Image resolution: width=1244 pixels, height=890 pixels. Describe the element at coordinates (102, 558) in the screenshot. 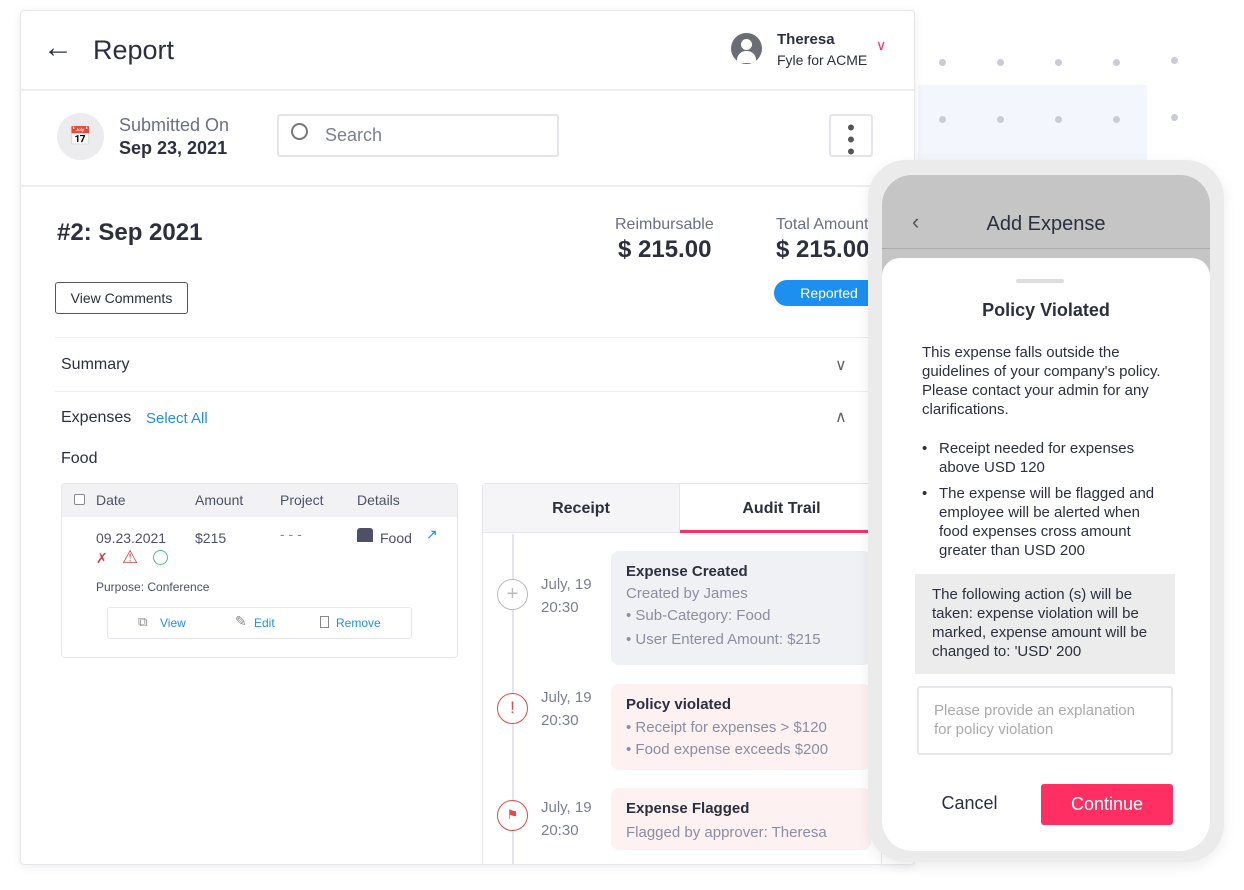

I see `no-receipt-icon: ✗` at that location.